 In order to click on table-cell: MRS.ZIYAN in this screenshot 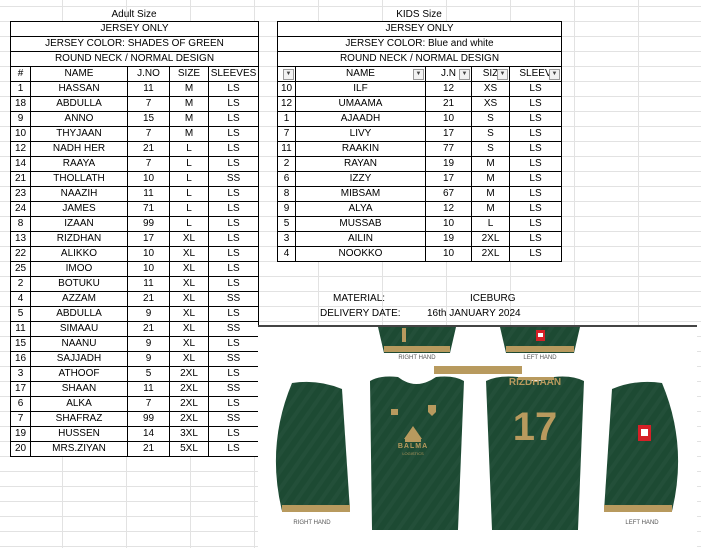, I will do `click(79, 449)`.